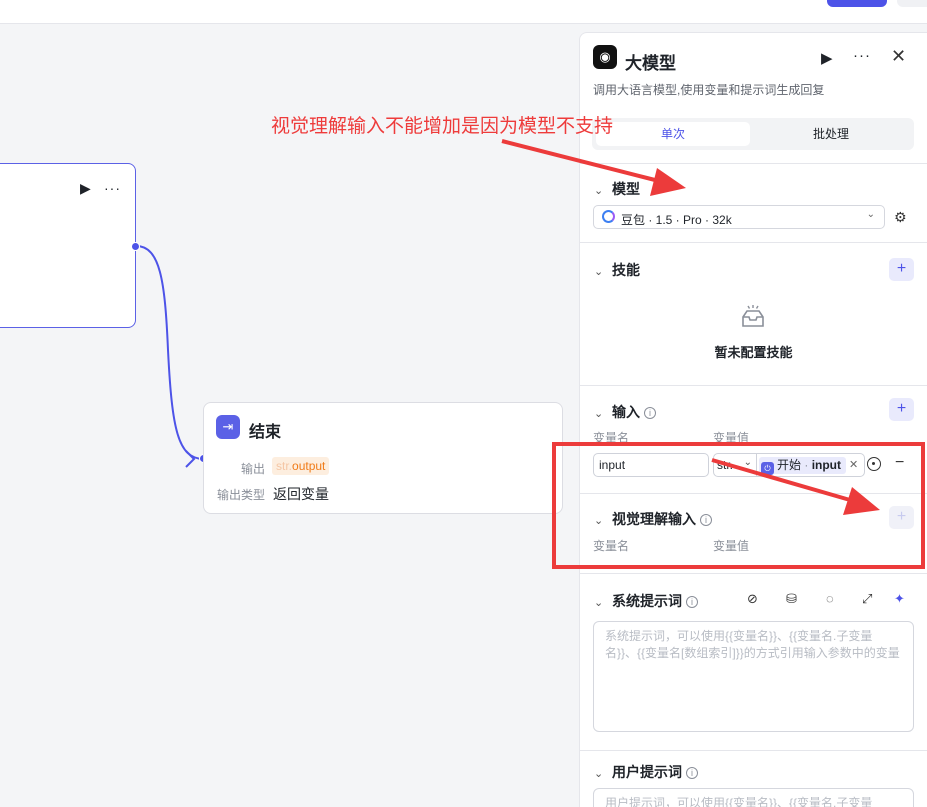  I want to click on start-node-icon: ⏻, so click(767, 468).